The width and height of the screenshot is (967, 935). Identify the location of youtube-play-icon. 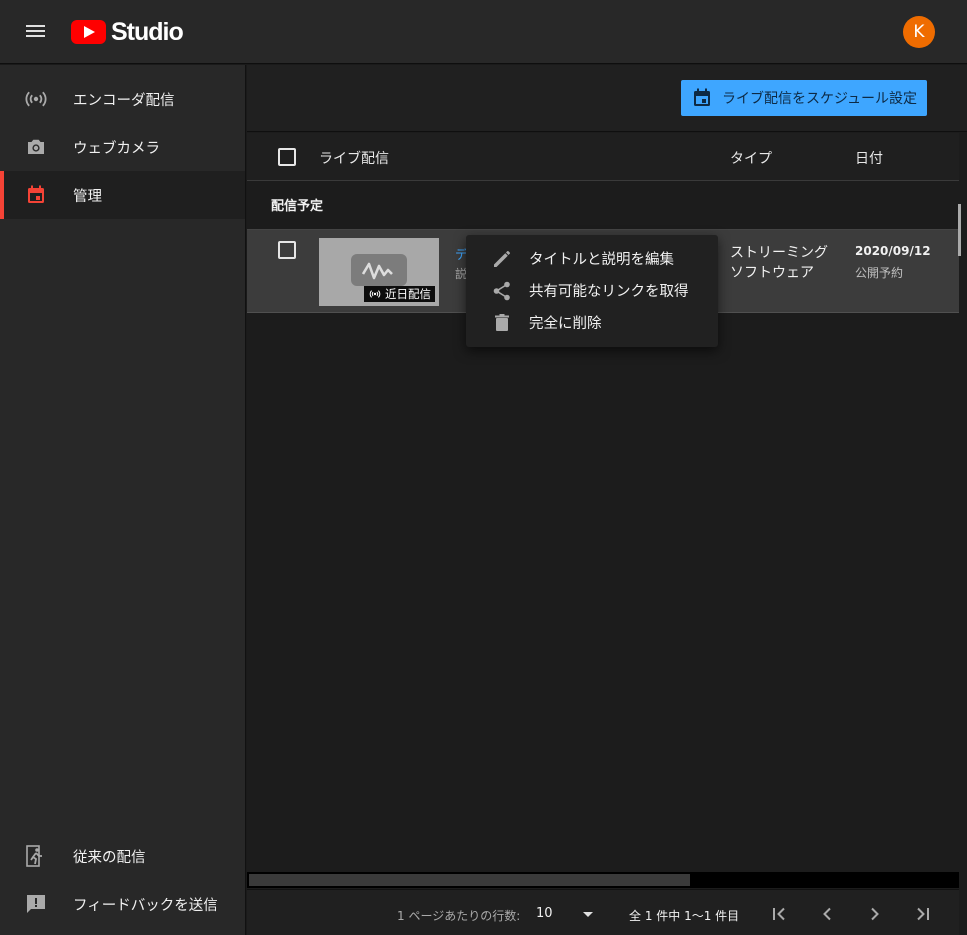
(88, 32).